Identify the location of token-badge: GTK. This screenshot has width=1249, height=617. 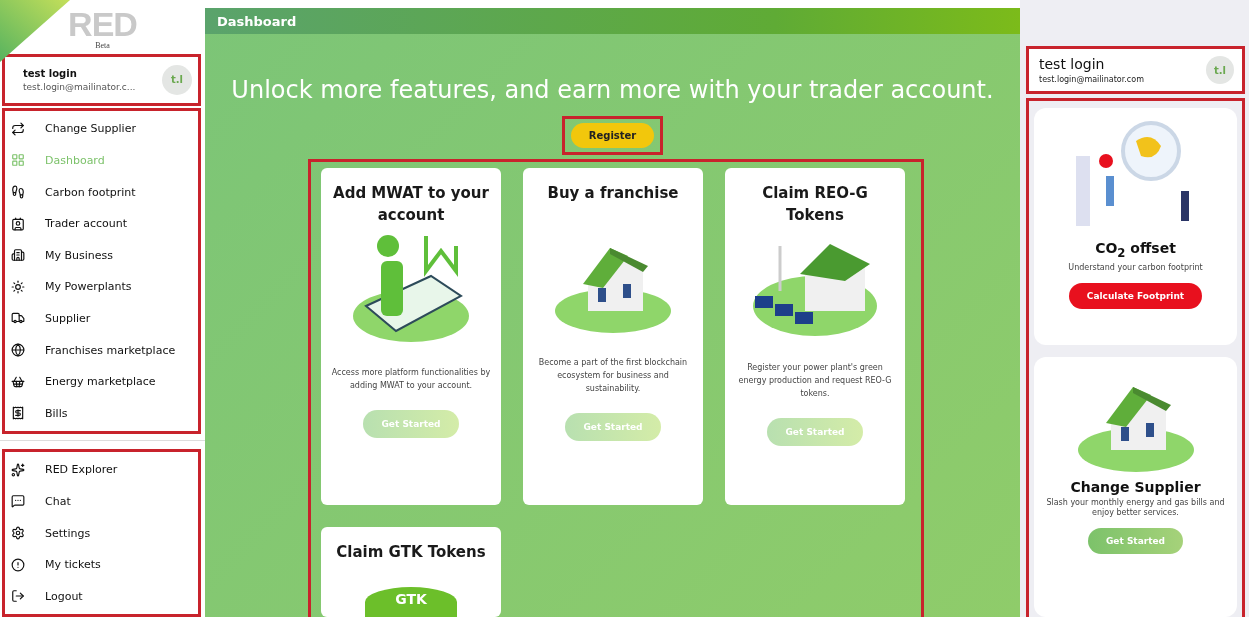
(411, 602).